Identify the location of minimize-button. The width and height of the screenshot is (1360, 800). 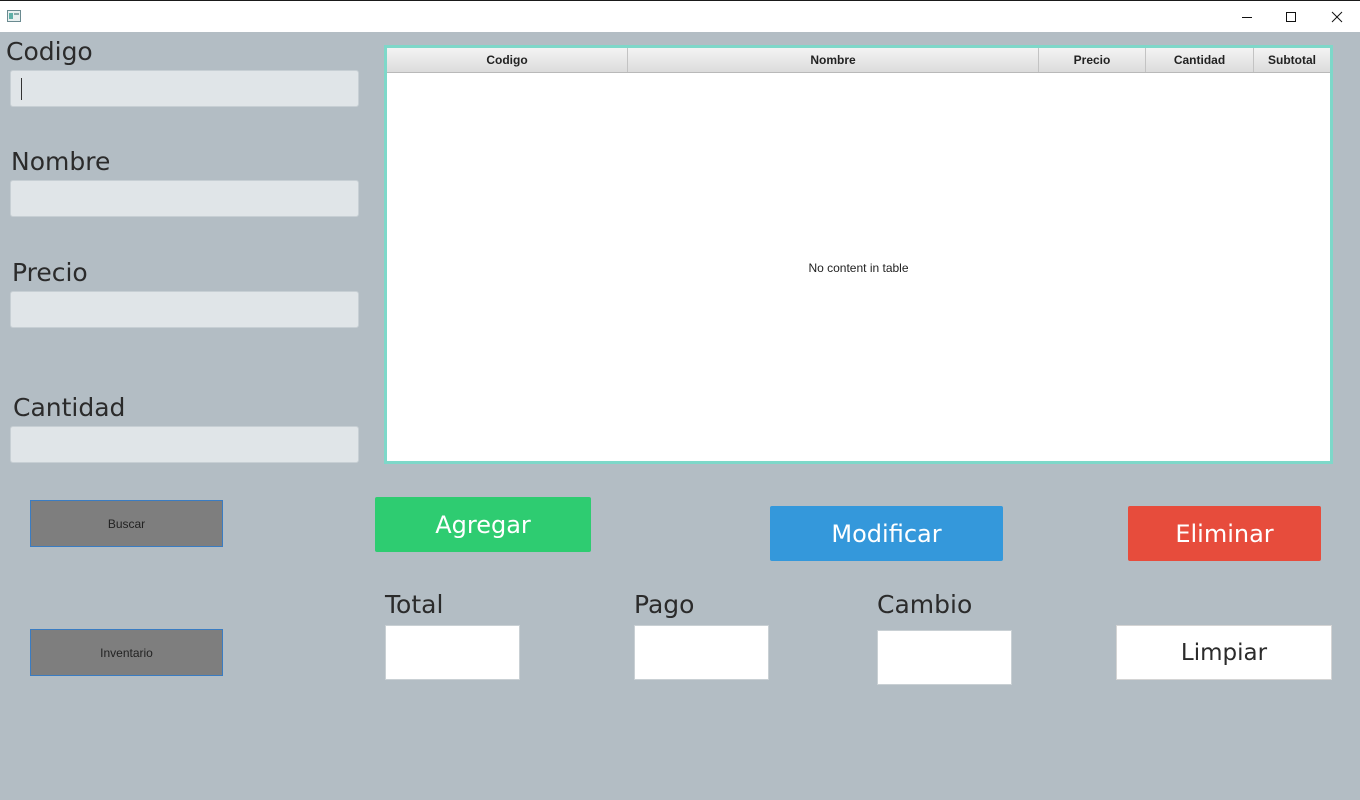
(1247, 16).